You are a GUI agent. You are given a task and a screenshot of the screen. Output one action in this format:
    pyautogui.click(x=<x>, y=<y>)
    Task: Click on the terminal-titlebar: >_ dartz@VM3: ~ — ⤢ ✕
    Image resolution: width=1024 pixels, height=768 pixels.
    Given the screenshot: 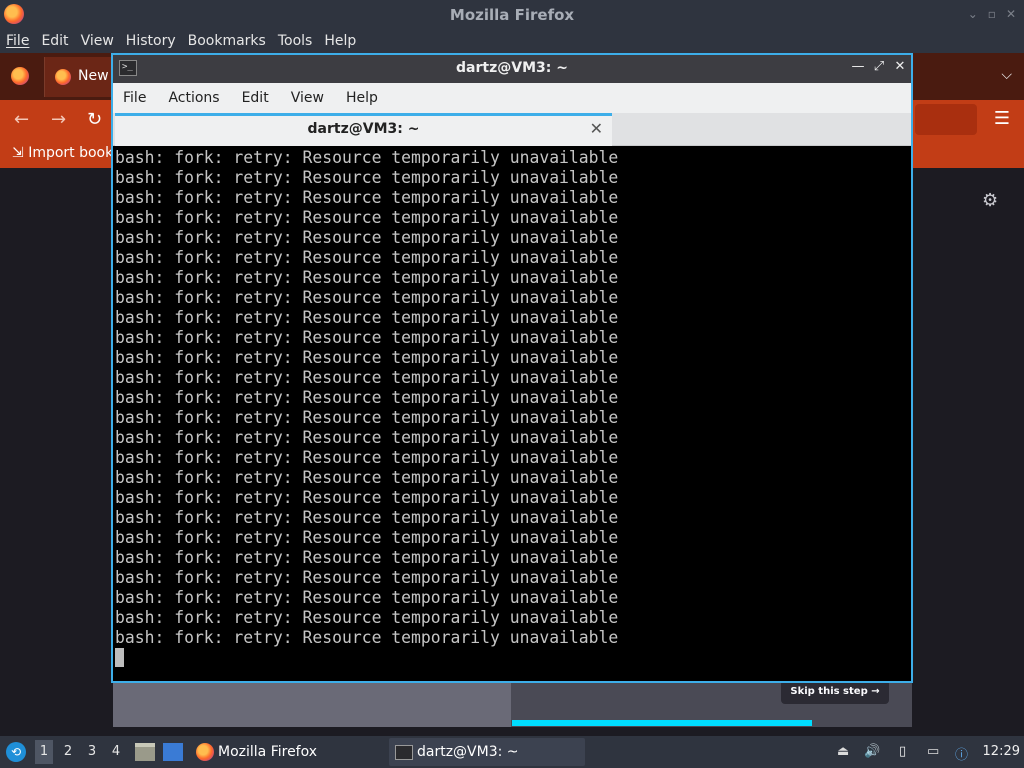 What is the action you would take?
    pyautogui.click(x=512, y=69)
    